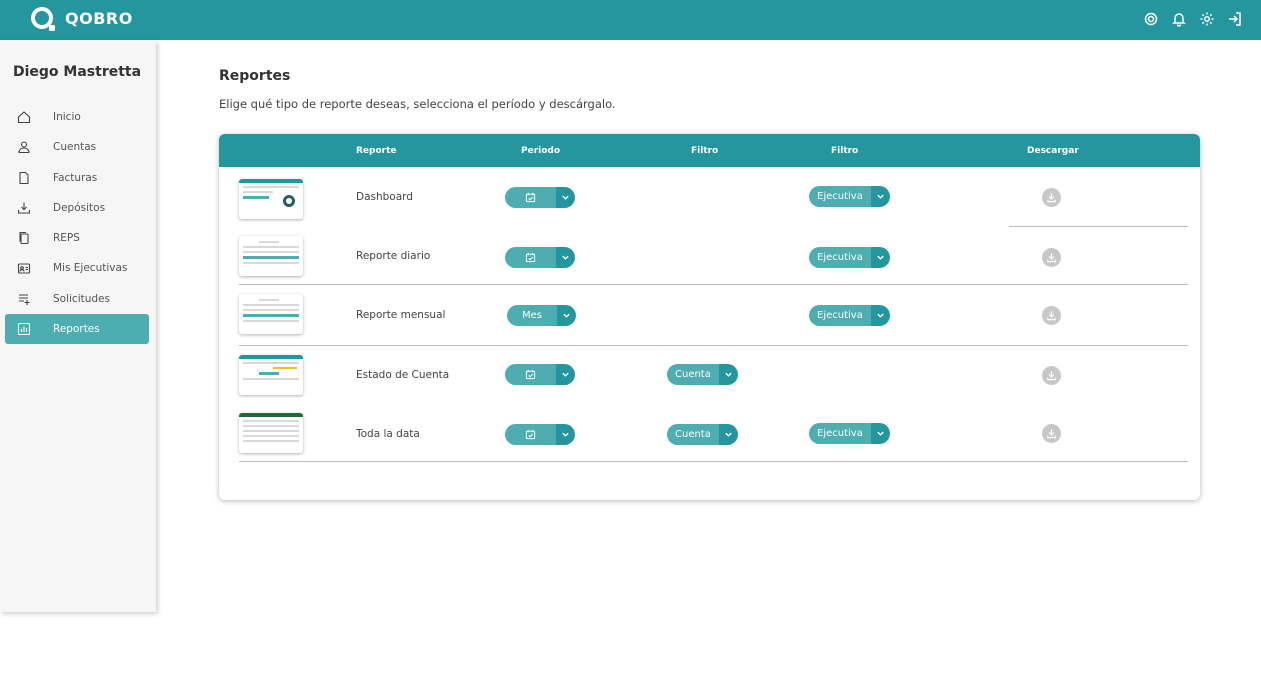 The image size is (1261, 676). What do you see at coordinates (24, 117) in the screenshot?
I see `home-icon` at bounding box center [24, 117].